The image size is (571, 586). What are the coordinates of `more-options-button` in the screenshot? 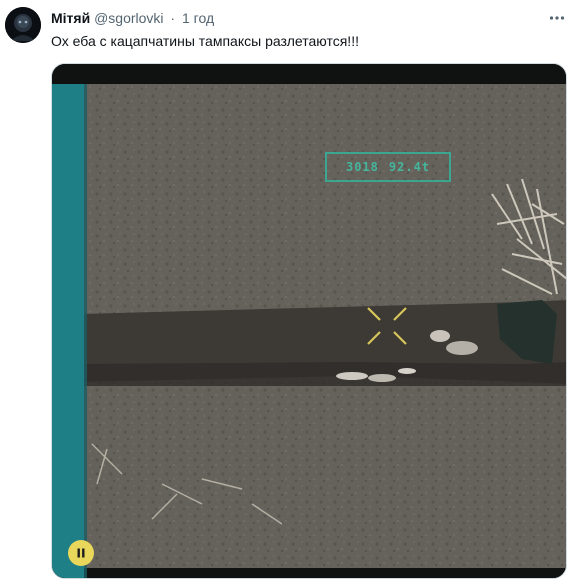 It's located at (557, 18).